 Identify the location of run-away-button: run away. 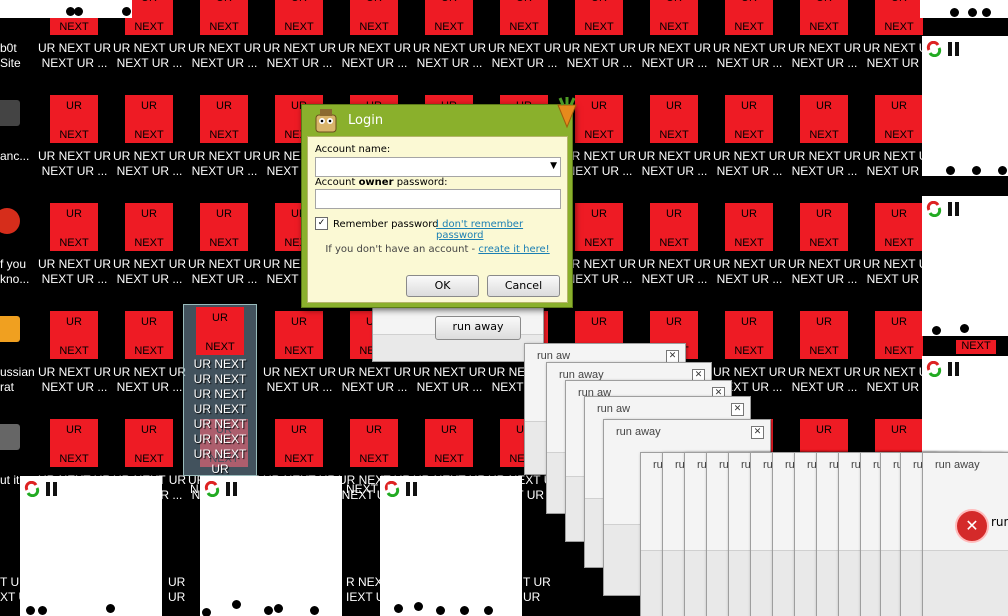
(478, 328).